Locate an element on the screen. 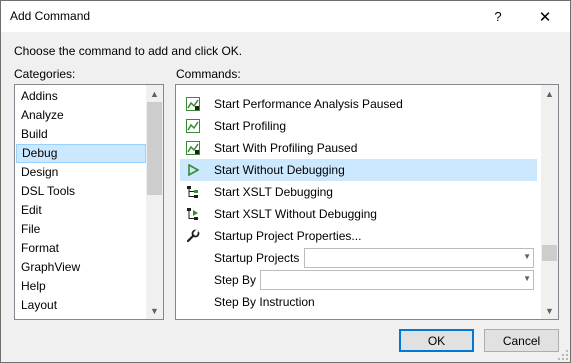 This screenshot has width=571, height=363. category-item-addins: Addins is located at coordinates (81, 96).